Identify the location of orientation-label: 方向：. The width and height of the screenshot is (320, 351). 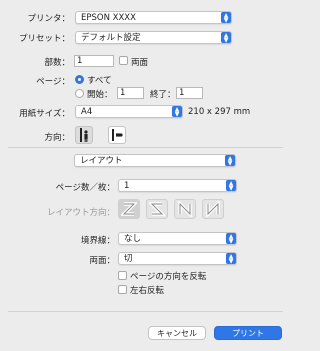
(57, 138).